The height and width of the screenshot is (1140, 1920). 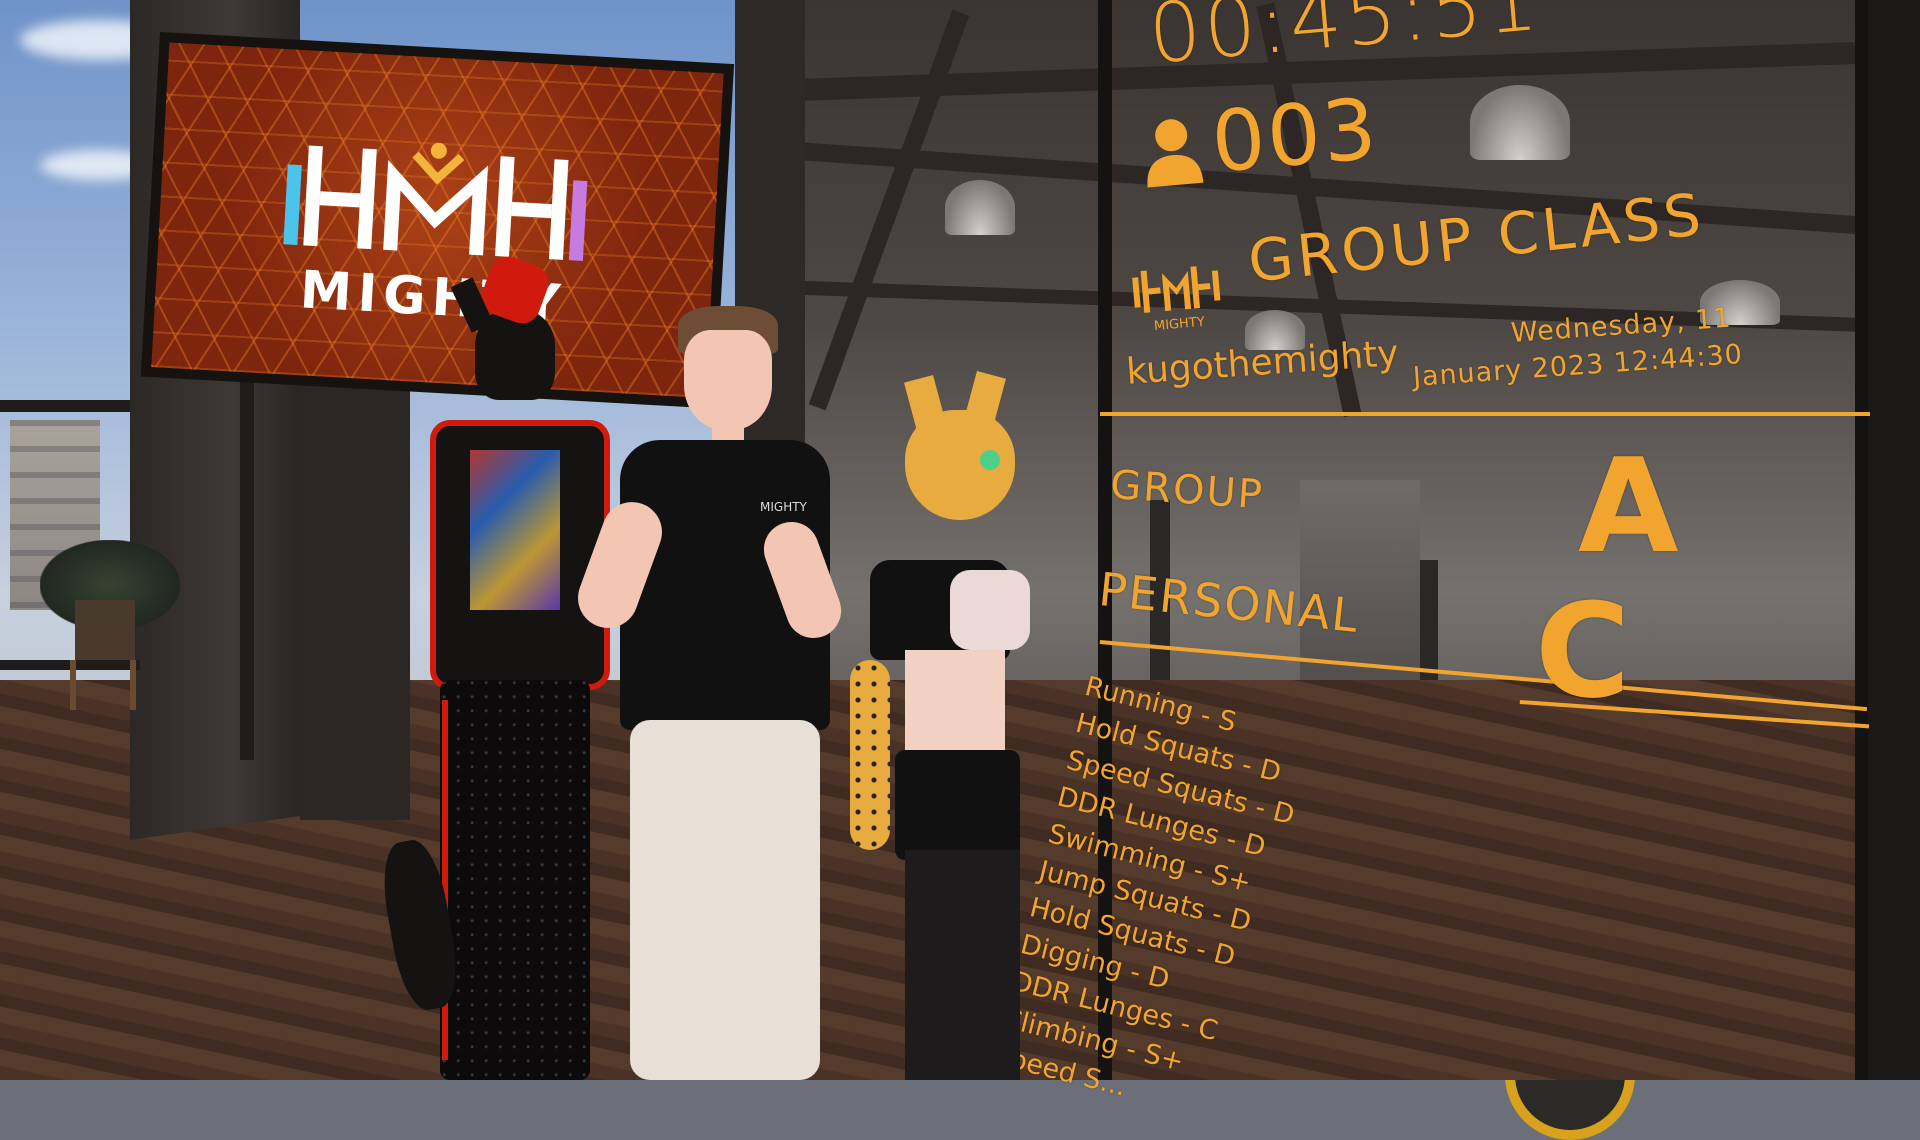 I want to click on fox-arm, so click(x=870, y=755).